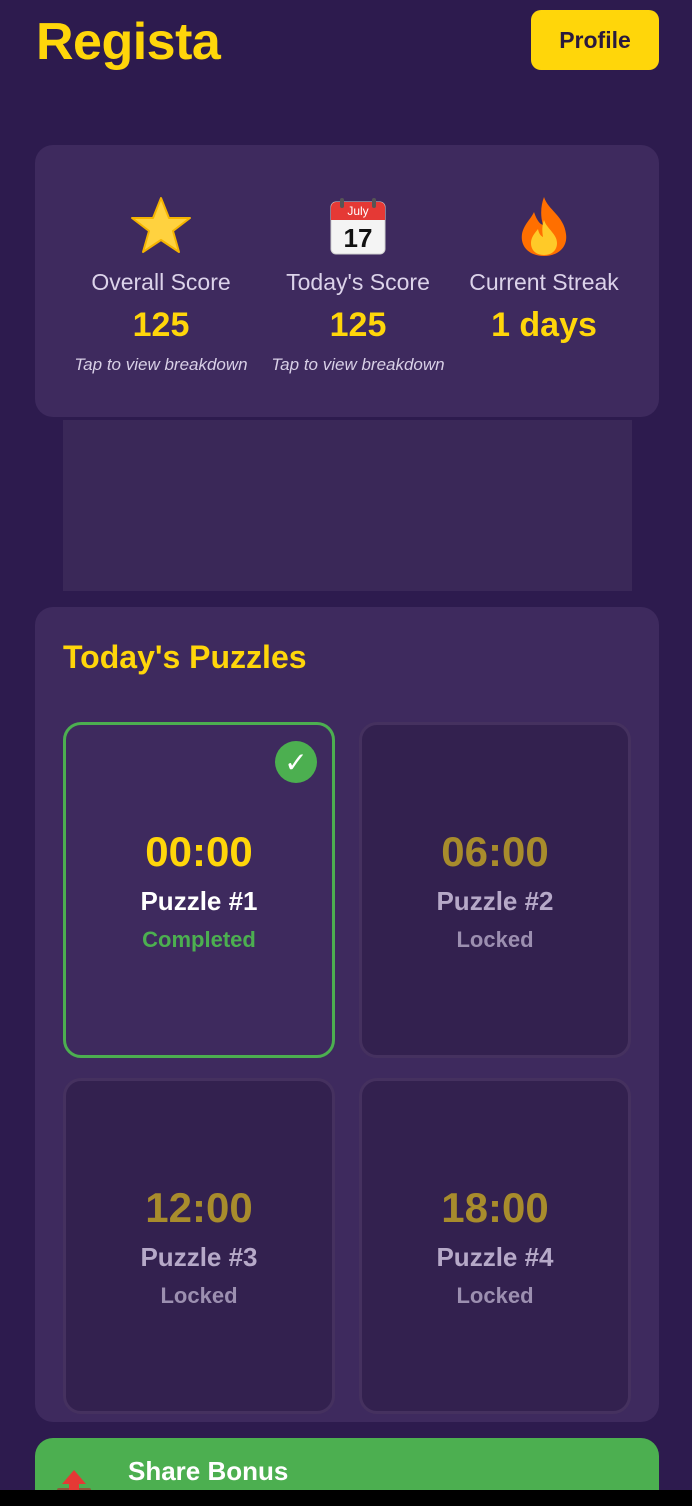 This screenshot has width=692, height=1506. What do you see at coordinates (495, 900) in the screenshot?
I see `puzzle-name: Puzzle #2` at bounding box center [495, 900].